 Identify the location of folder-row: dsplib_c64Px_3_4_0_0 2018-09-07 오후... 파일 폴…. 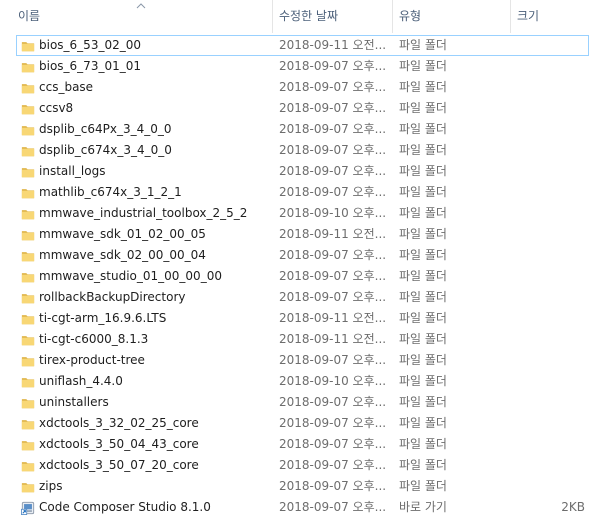
(302, 129).